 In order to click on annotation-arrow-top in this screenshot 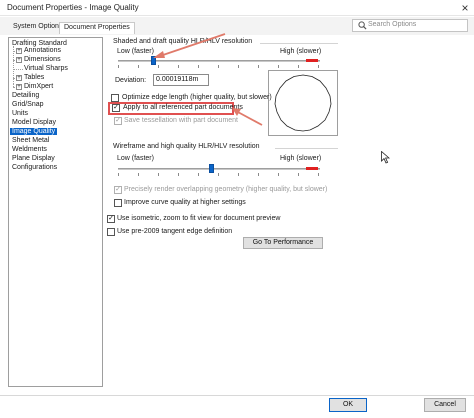, I will do `click(192, 45)`.